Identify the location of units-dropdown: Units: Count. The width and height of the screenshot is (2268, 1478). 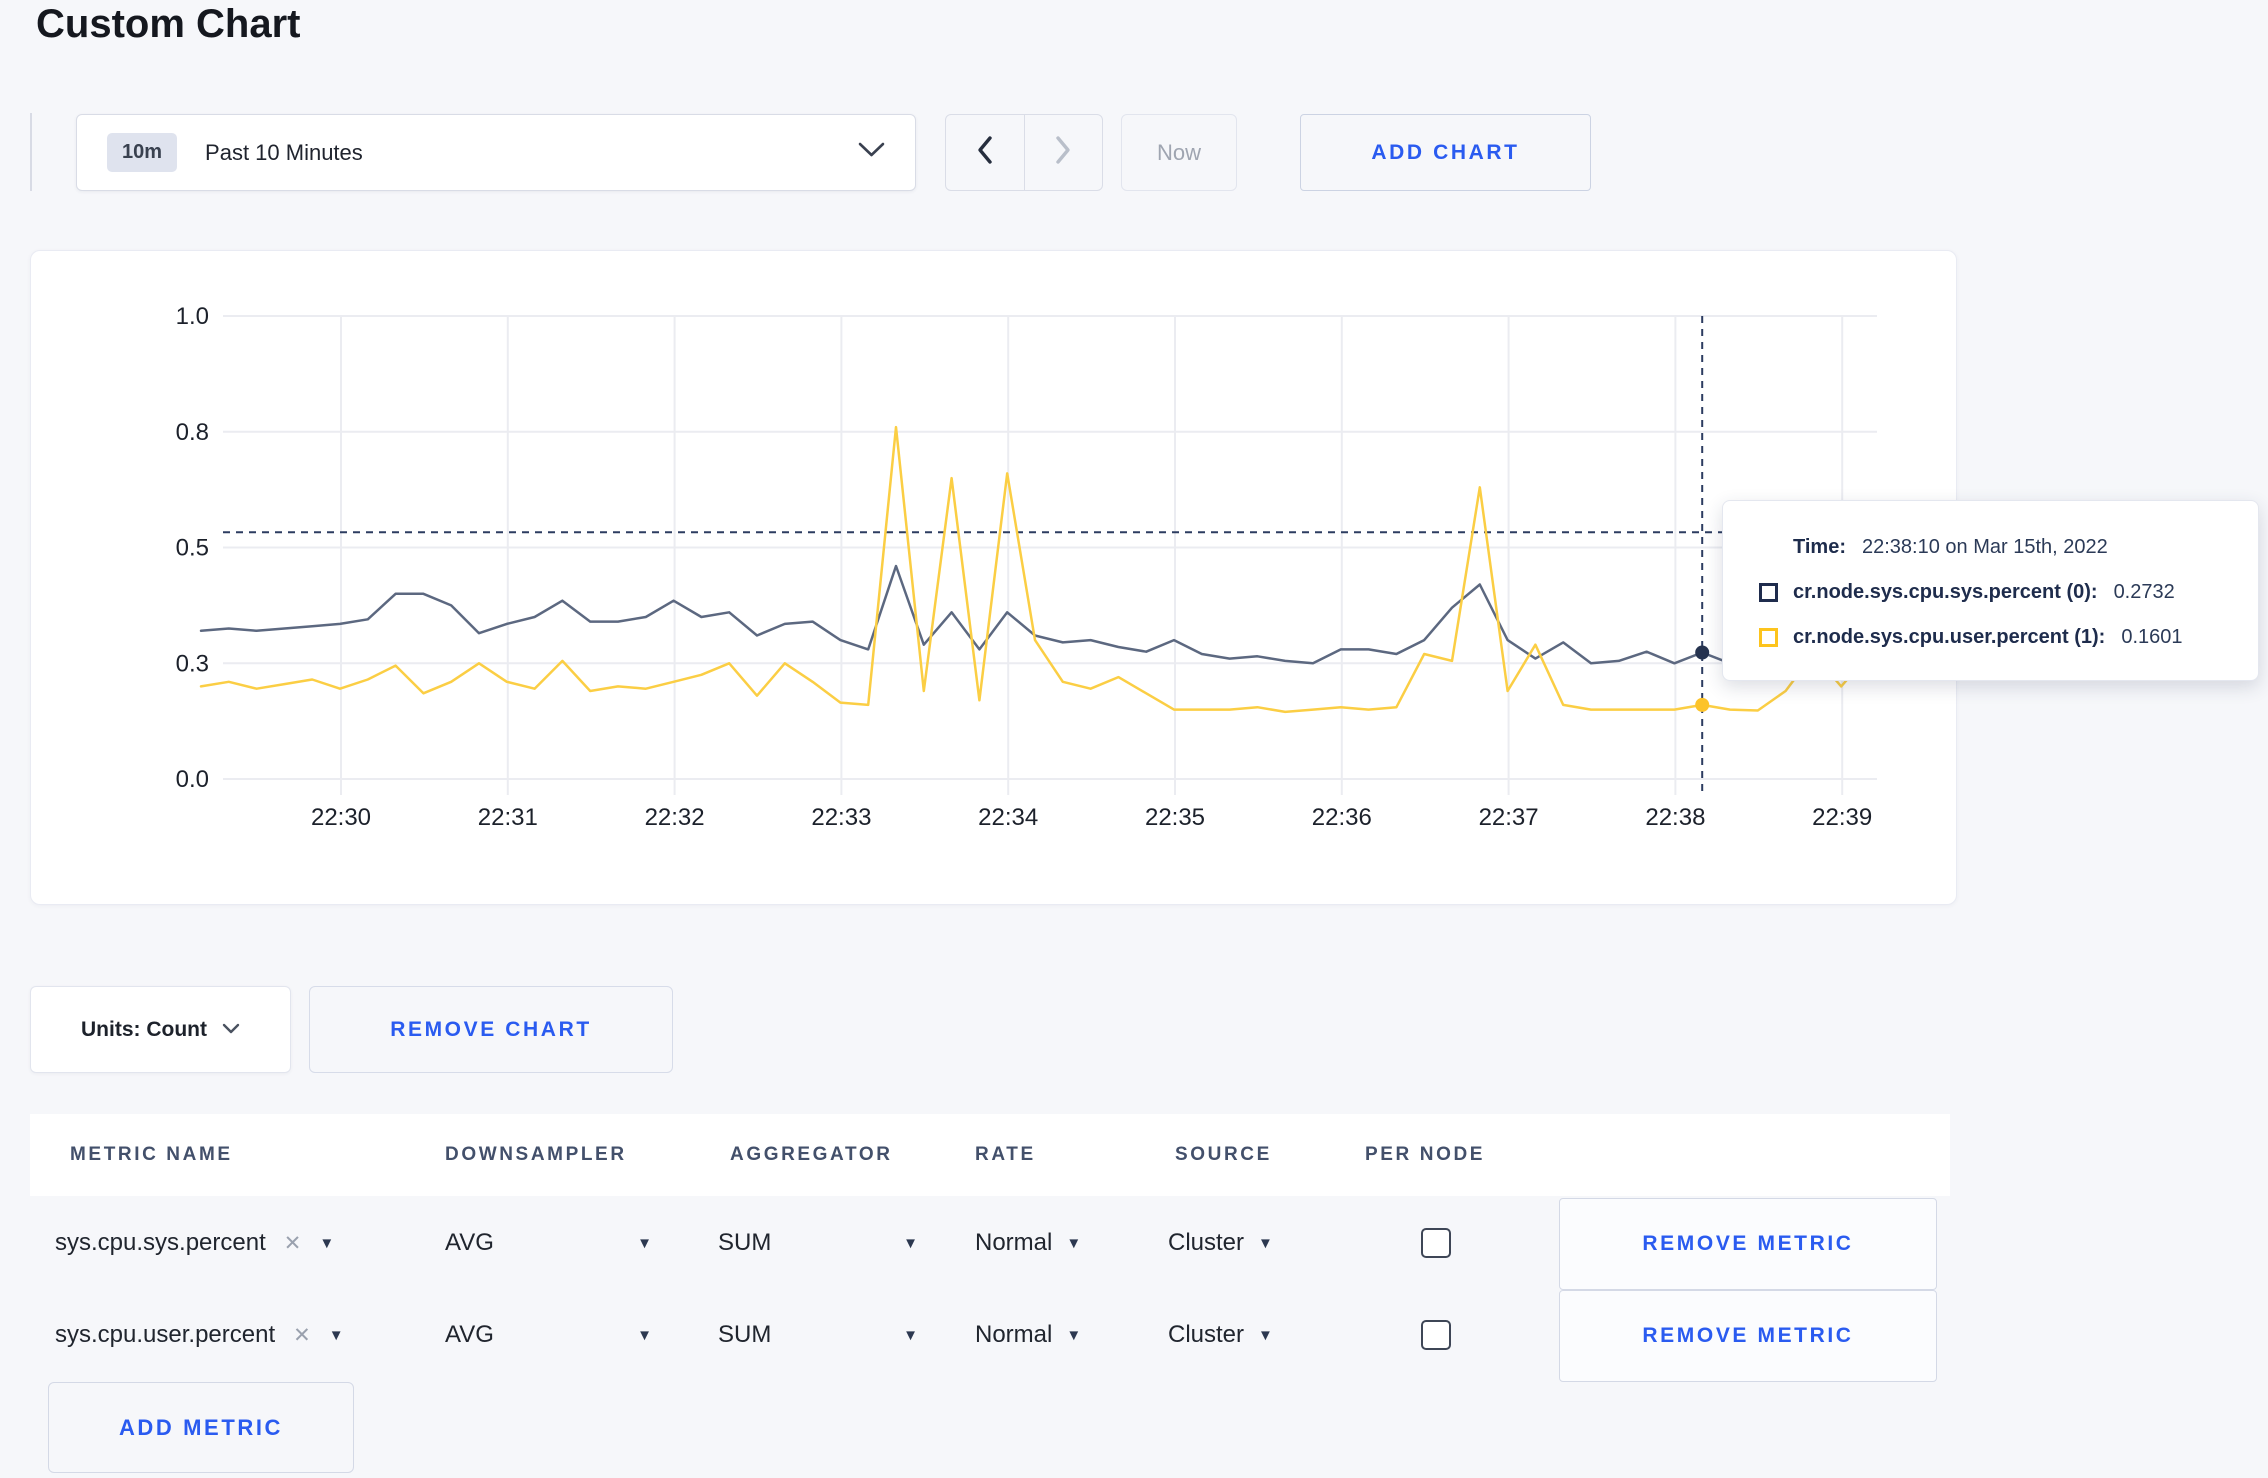
(160, 1029).